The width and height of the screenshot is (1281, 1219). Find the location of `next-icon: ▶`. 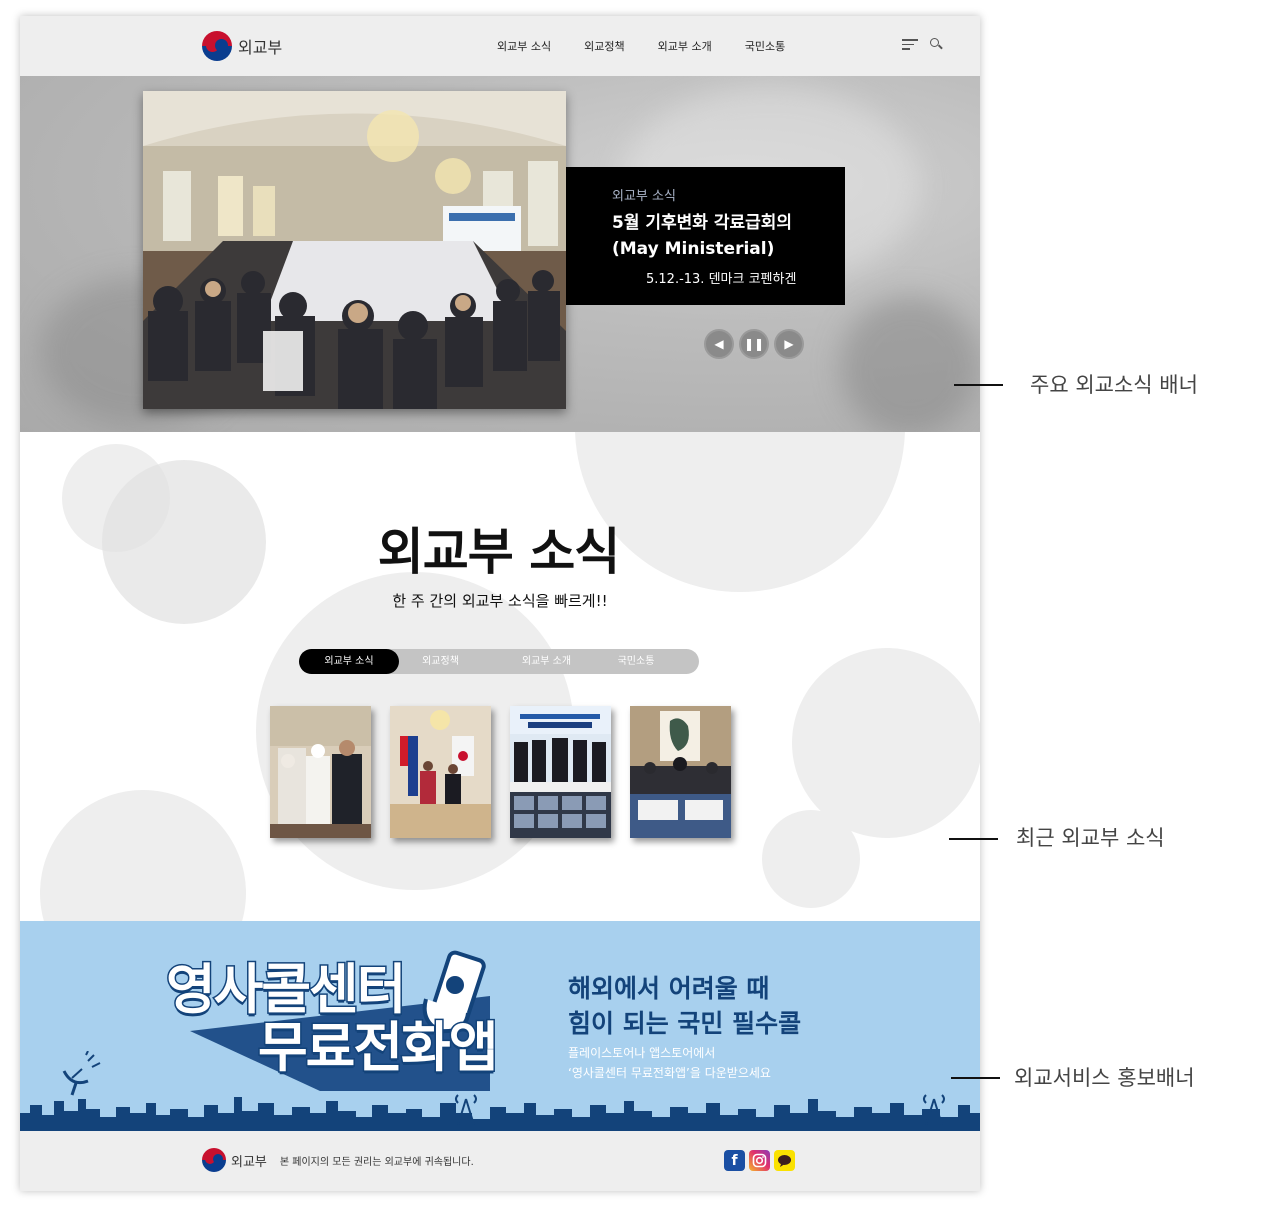

next-icon: ▶ is located at coordinates (789, 344).